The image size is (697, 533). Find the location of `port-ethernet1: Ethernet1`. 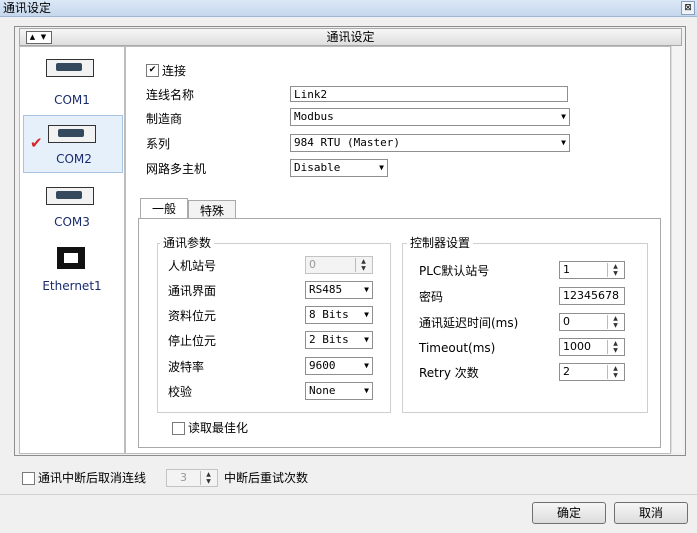

port-ethernet1: Ethernet1 is located at coordinates (72, 273).